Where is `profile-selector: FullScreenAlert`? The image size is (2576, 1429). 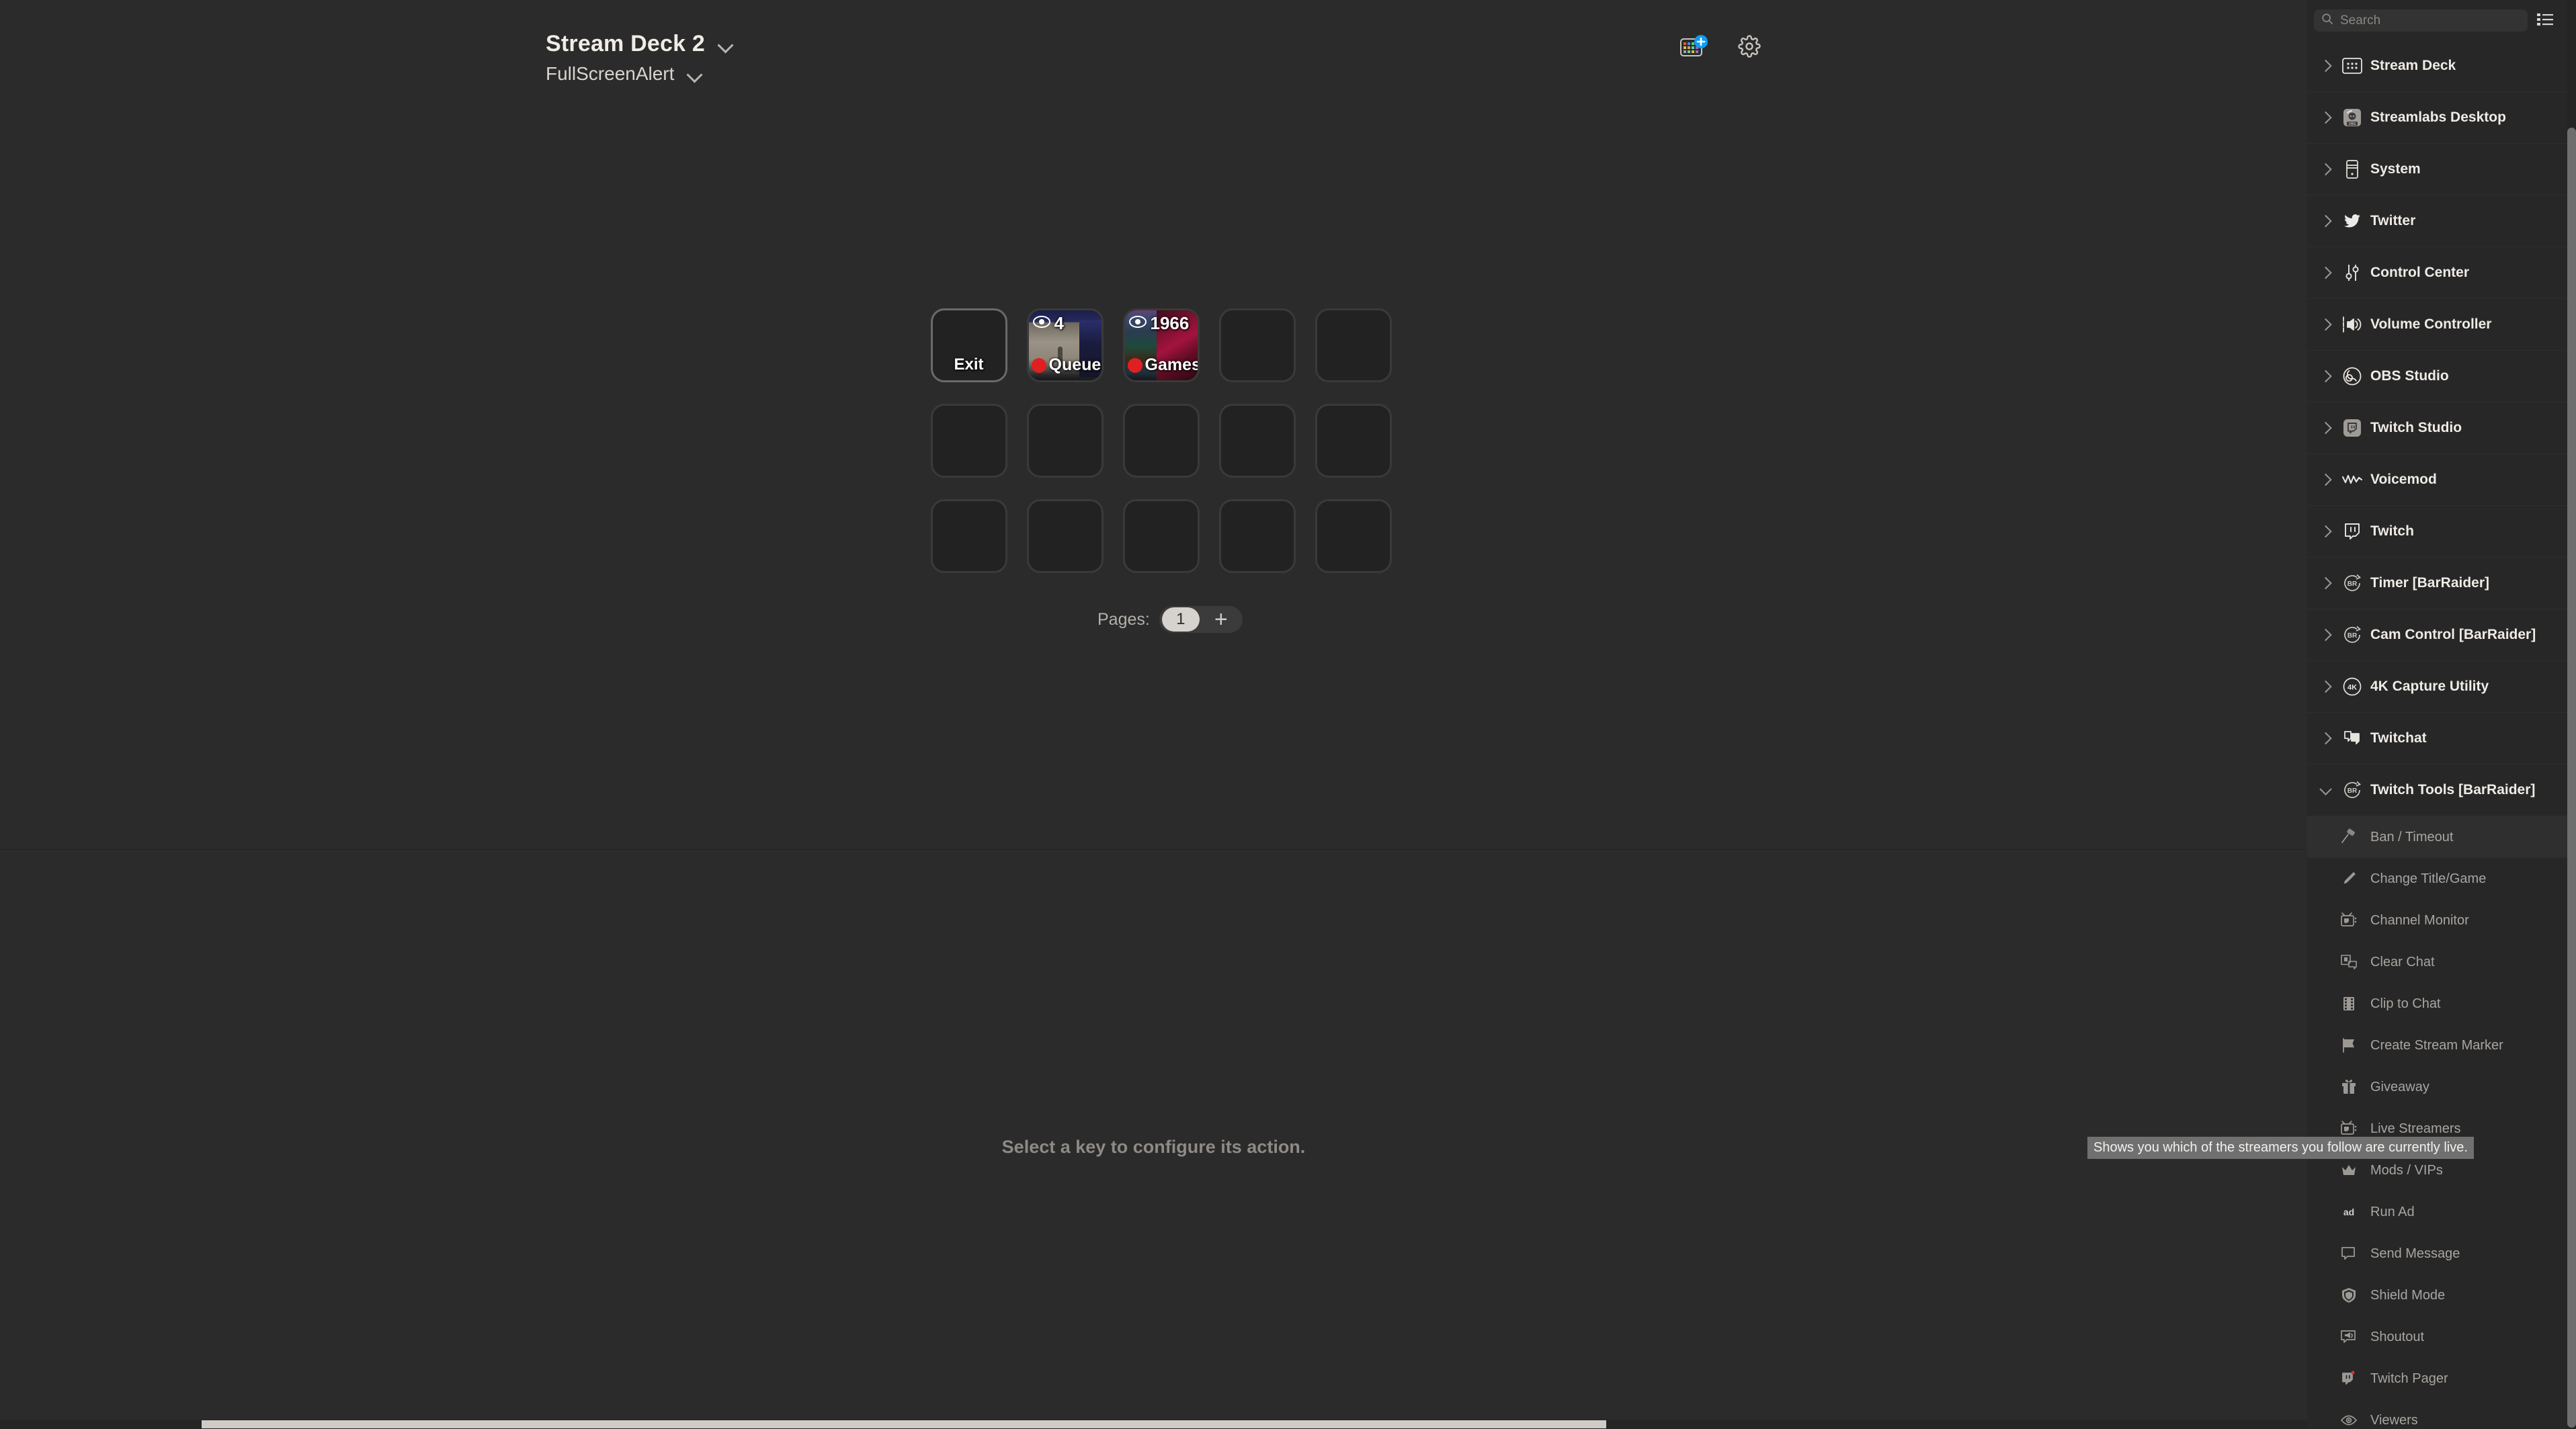
profile-selector: FullScreenAlert is located at coordinates (625, 74).